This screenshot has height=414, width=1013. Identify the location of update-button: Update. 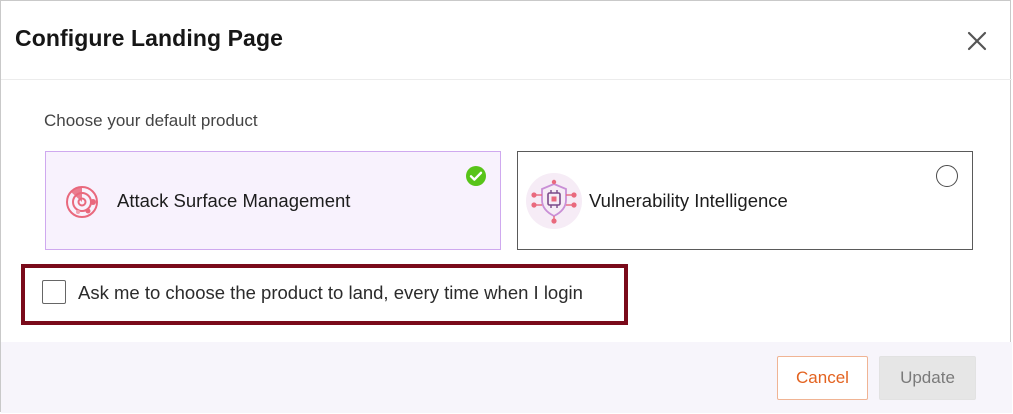
(927, 378).